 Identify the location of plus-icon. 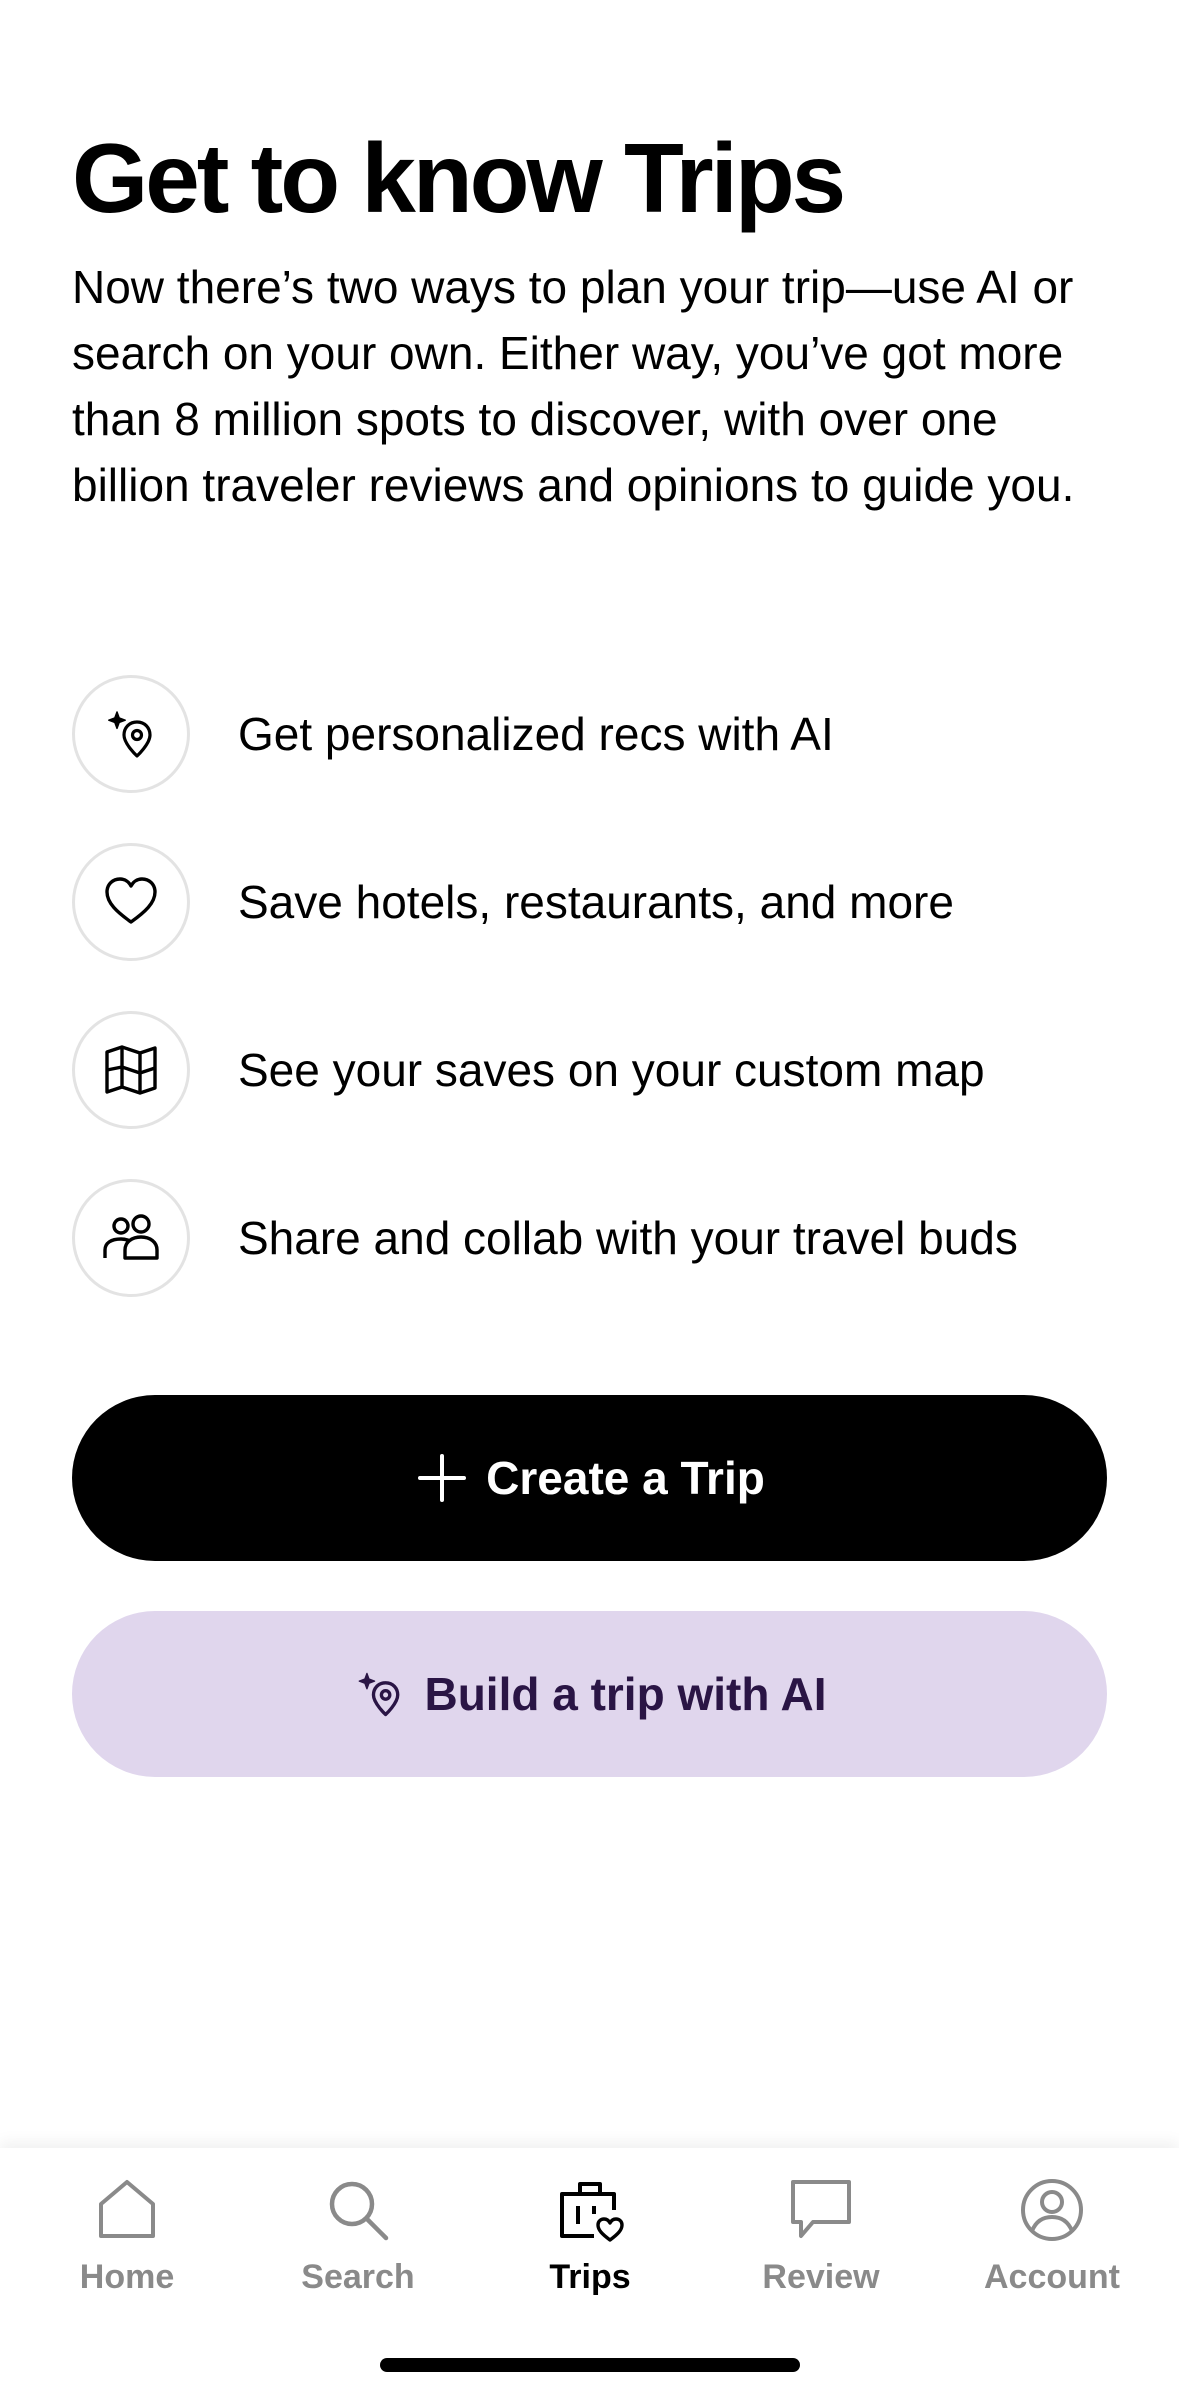
(442, 1478).